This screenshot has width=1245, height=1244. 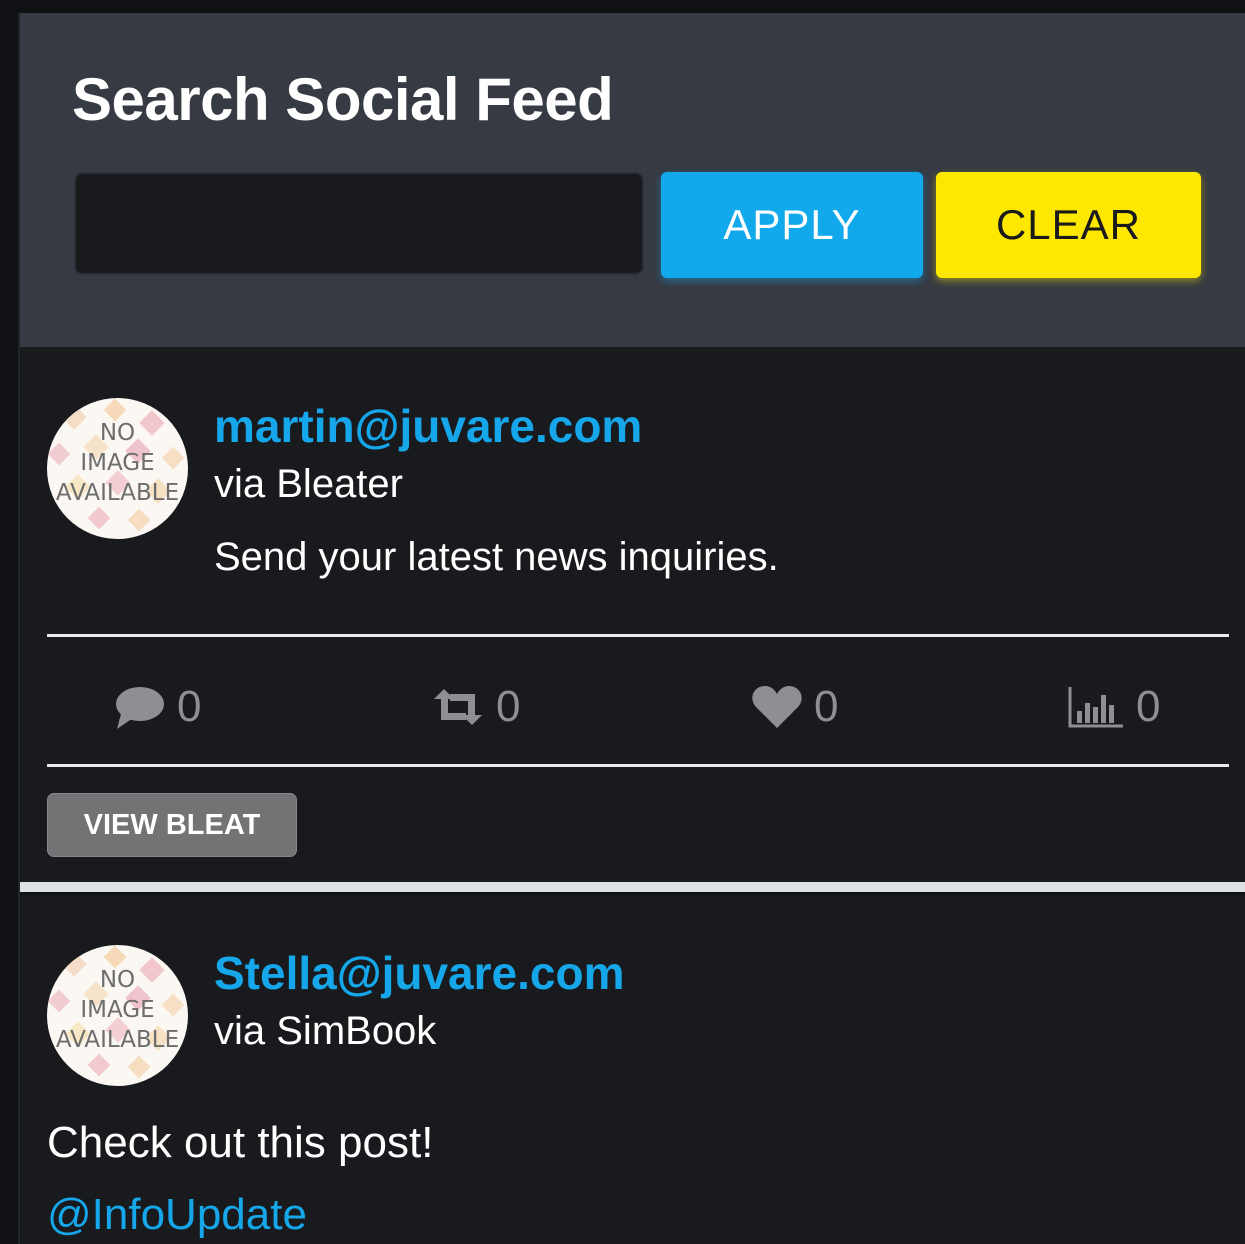 What do you see at coordinates (419, 973) in the screenshot?
I see `post-author-link: Stella@juvare.com` at bounding box center [419, 973].